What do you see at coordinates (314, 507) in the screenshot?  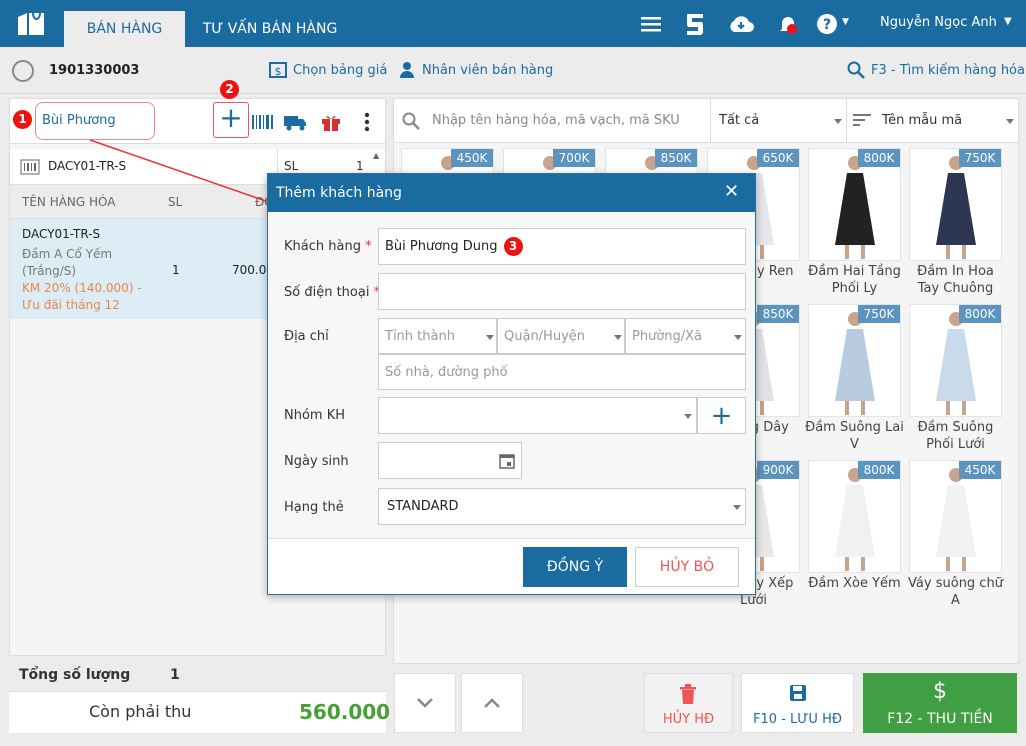 I see `card-tier-label: Hạng thẻ` at bounding box center [314, 507].